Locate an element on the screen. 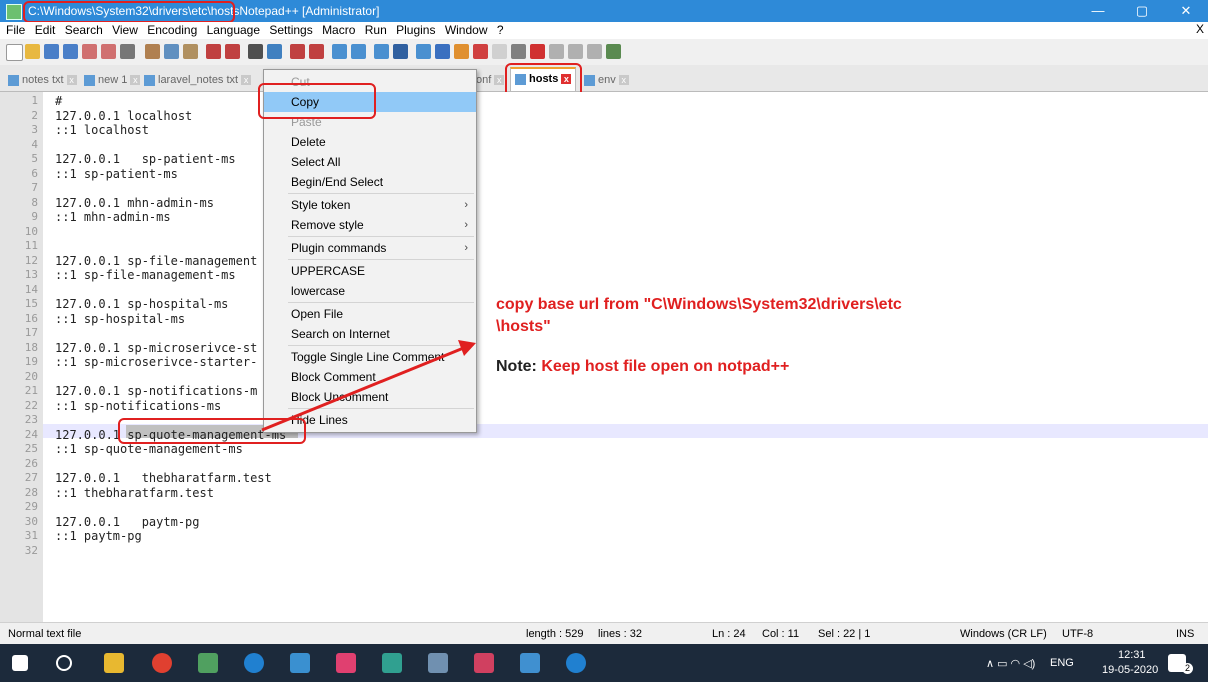 The width and height of the screenshot is (1208, 682). tray-date: 19-05-2020 is located at coordinates (1130, 670).